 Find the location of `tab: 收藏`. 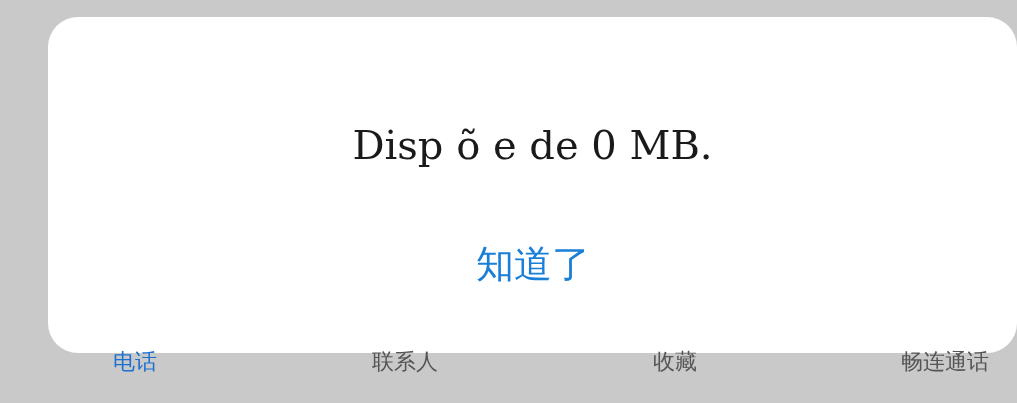

tab: 收藏 is located at coordinates (675, 362).